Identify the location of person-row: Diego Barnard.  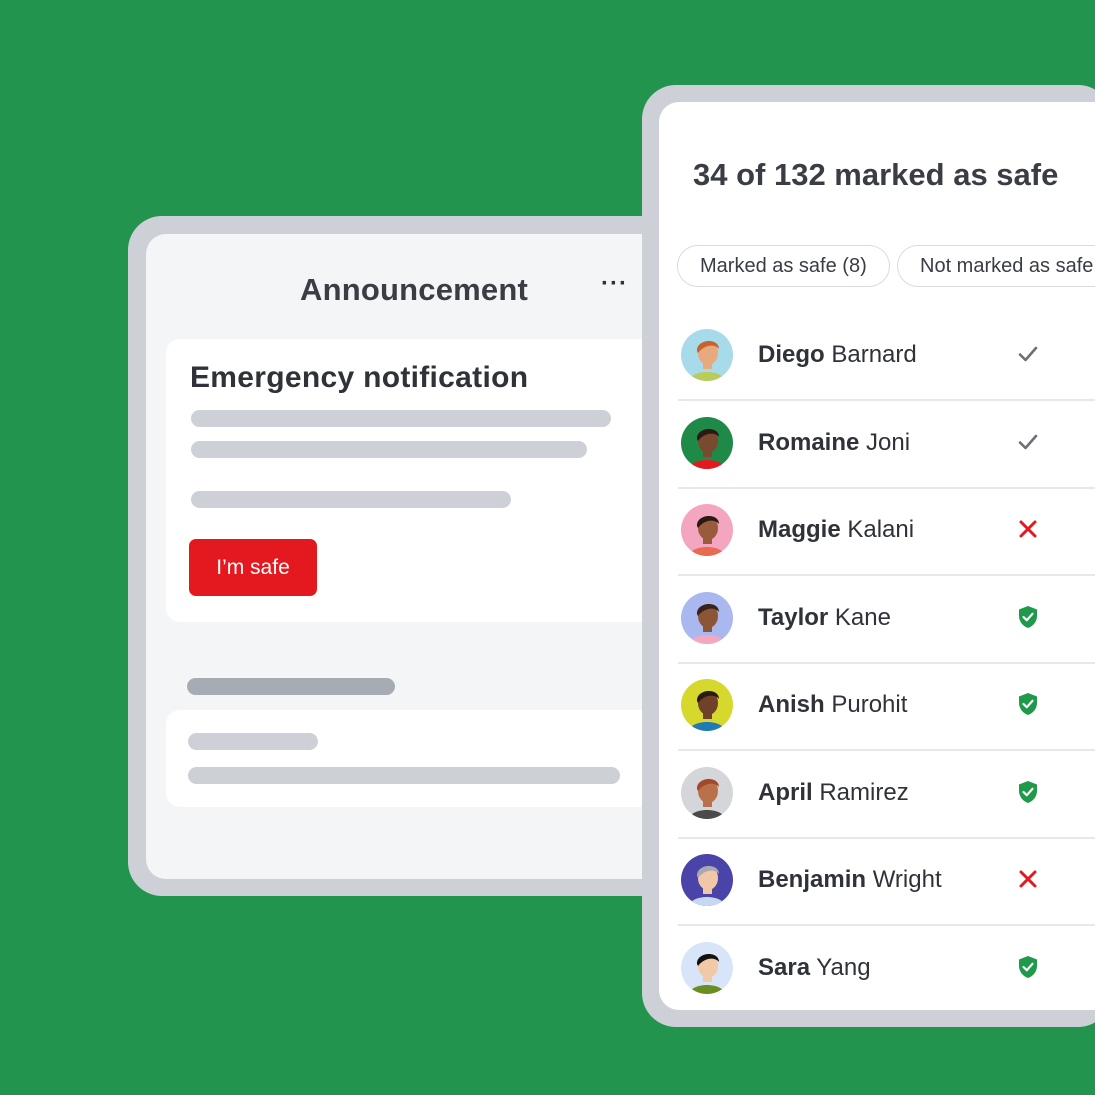
(886, 356).